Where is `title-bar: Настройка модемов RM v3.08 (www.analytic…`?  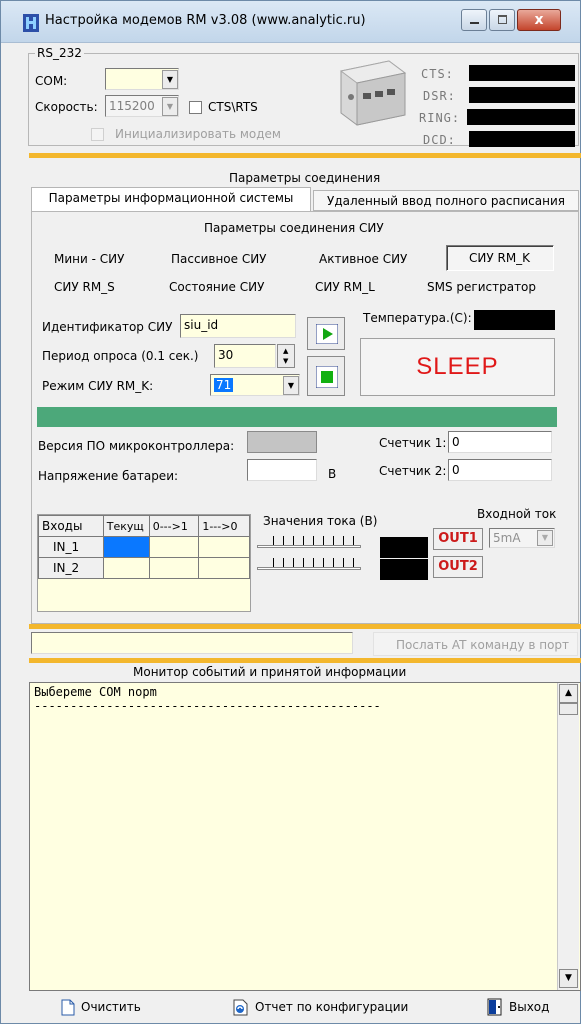
title-bar: Настройка модемов RM v3.08 (www.analytic… is located at coordinates (290, 22).